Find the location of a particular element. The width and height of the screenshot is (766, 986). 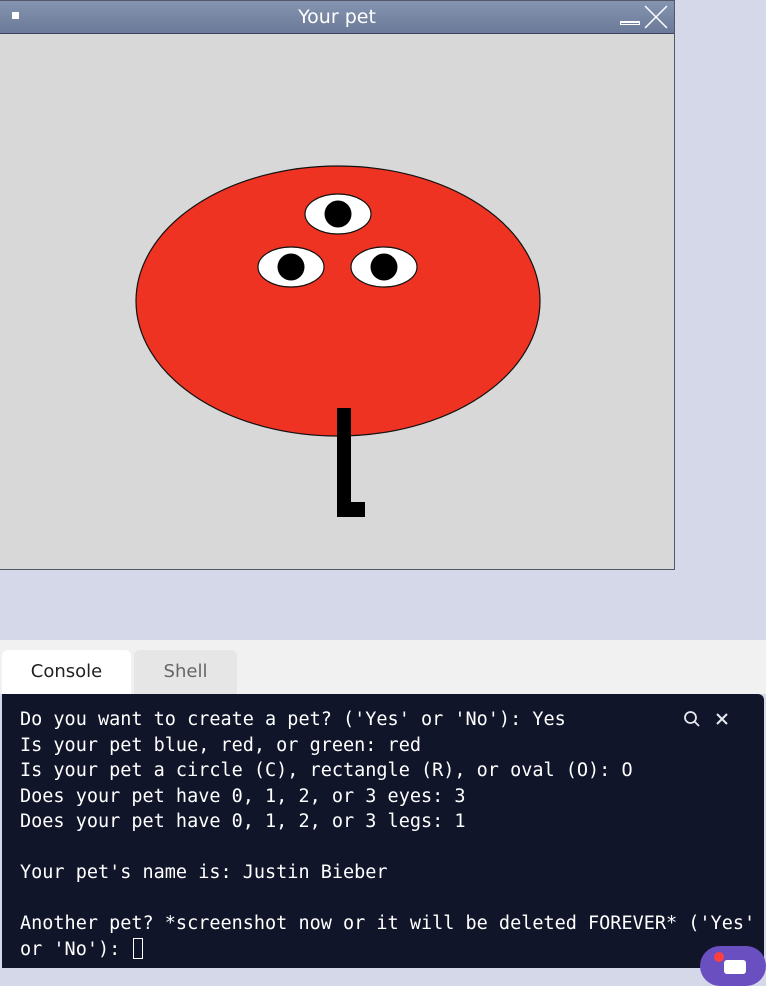

pet-eye-left is located at coordinates (291, 267).